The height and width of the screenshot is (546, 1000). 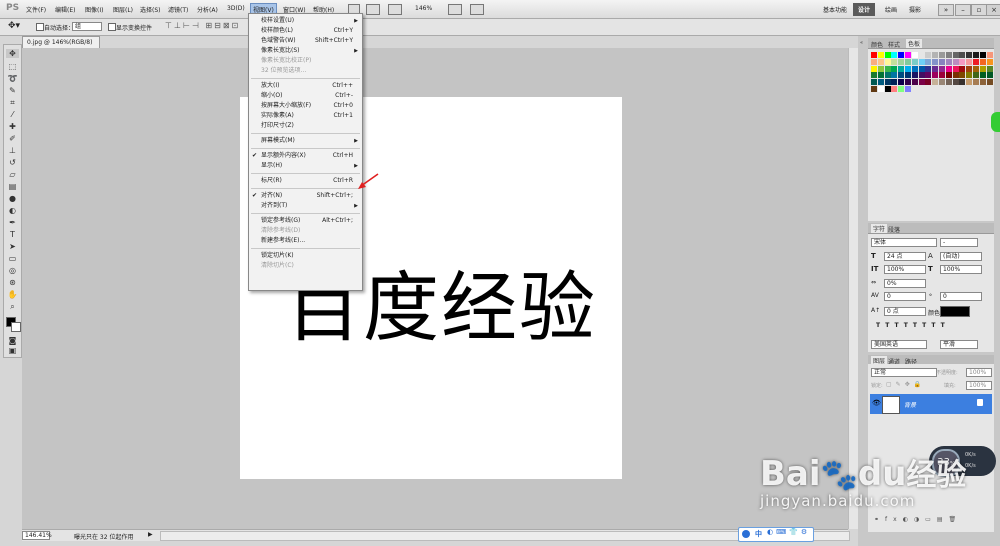 I want to click on workspace-essentials: 基本功能, so click(x=835, y=9).